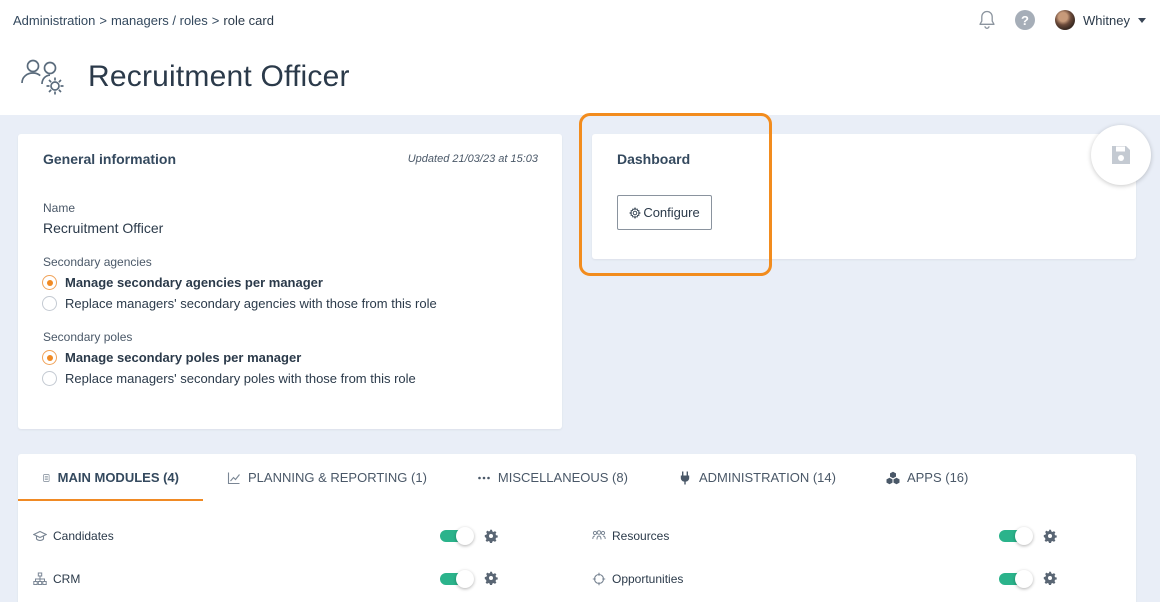 This screenshot has height=602, width=1160. I want to click on breadcrumb-managers-roles: managers / roles, so click(159, 20).